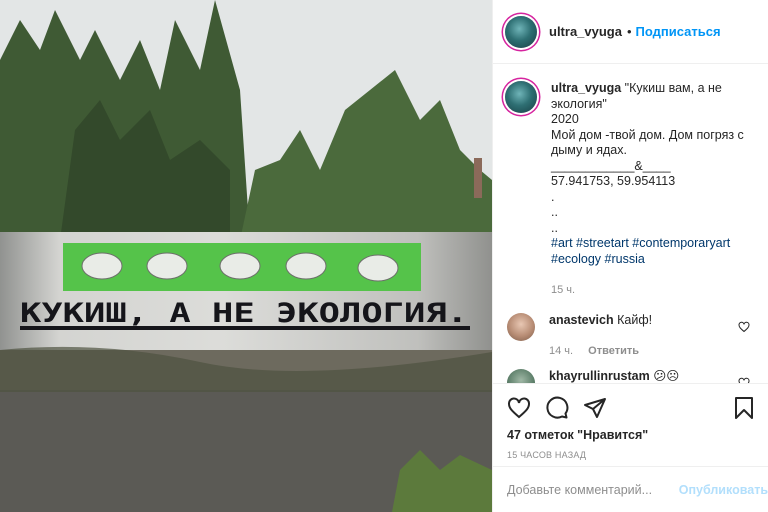 This screenshot has width=768, height=512. Describe the element at coordinates (611, 165) in the screenshot. I see `caption-line: ____________&____` at that location.